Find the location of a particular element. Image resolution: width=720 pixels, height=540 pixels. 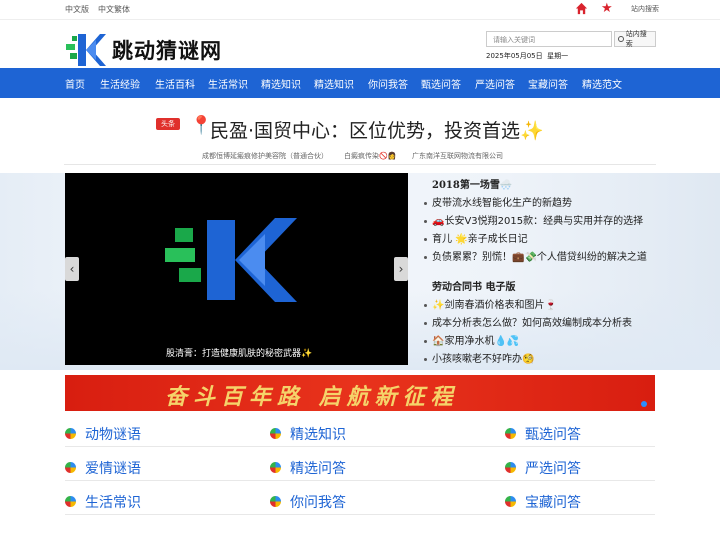

nav-item-selected-knowledge-2: 精选知识 is located at coordinates (334, 83).